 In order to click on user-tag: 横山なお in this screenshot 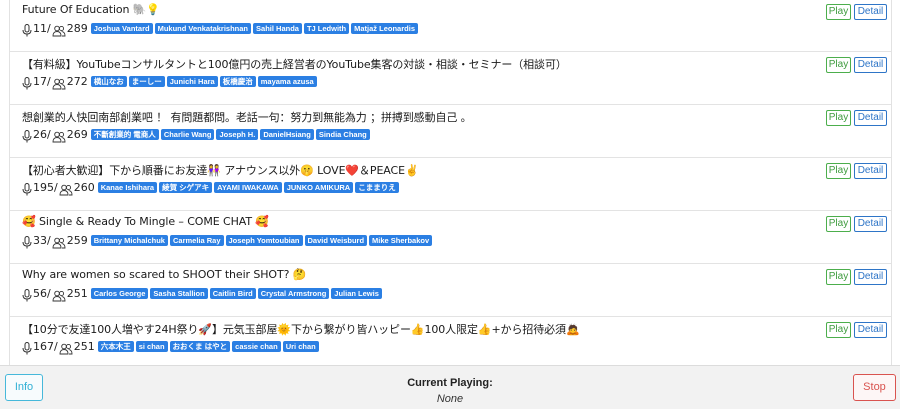, I will do `click(108, 81)`.